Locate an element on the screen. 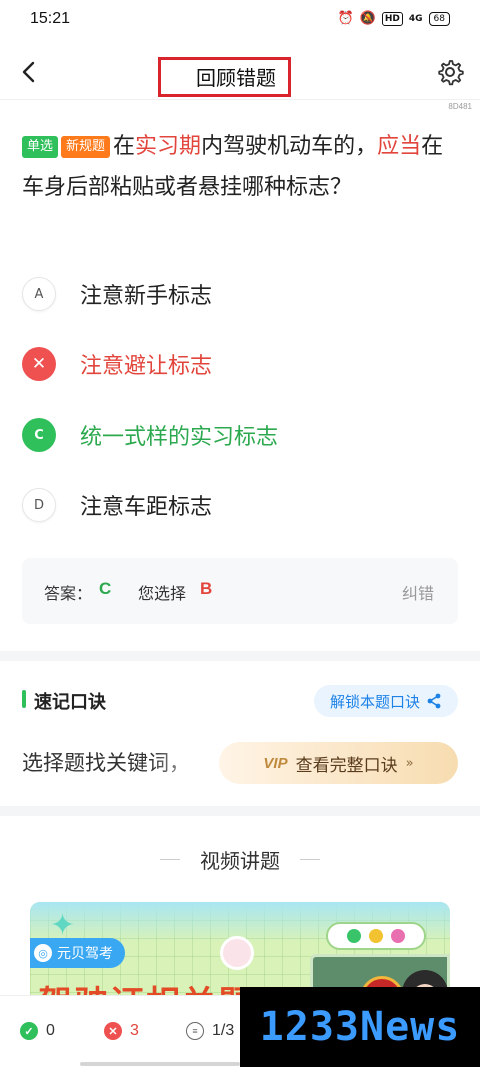  vip-badge: VIP is located at coordinates (275, 763).